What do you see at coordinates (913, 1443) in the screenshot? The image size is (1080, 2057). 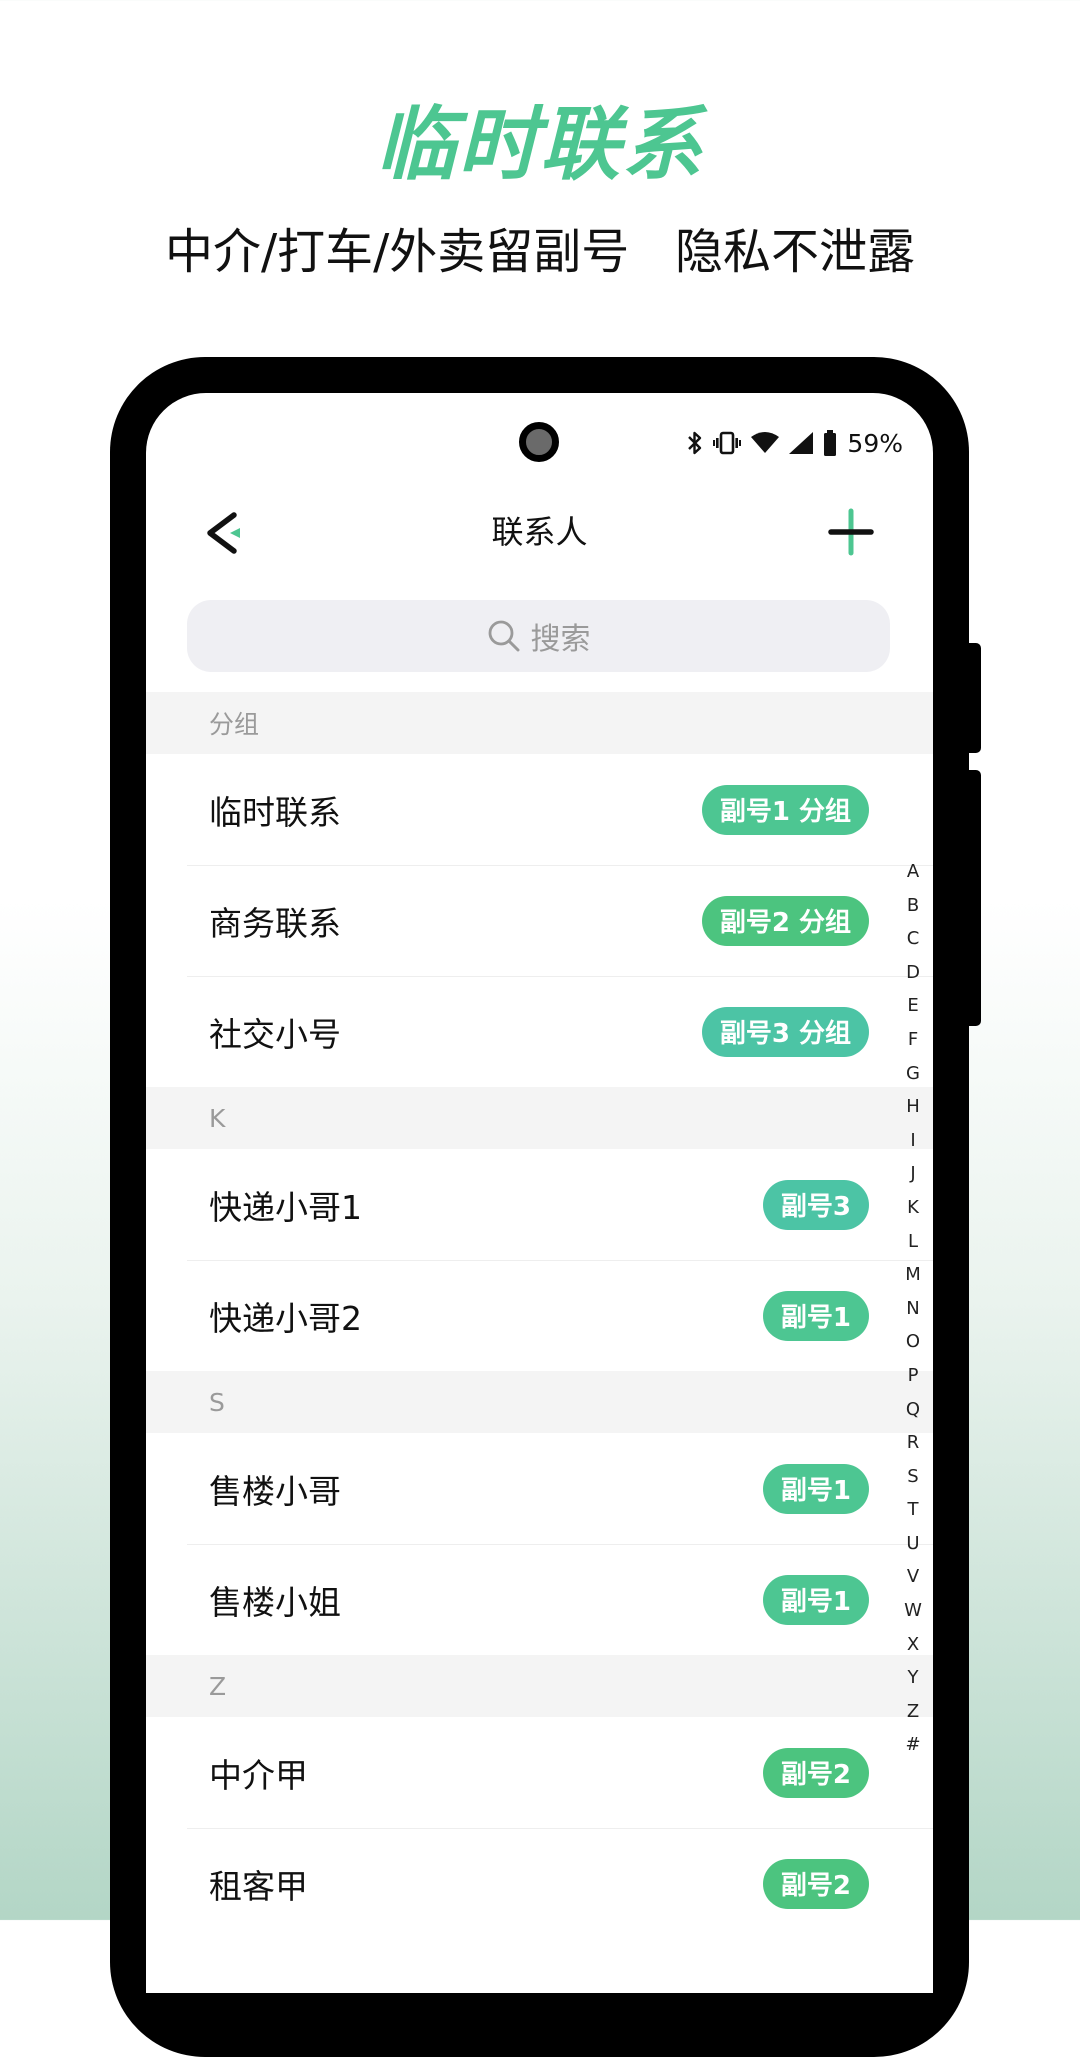 I see `index-letter: R` at bounding box center [913, 1443].